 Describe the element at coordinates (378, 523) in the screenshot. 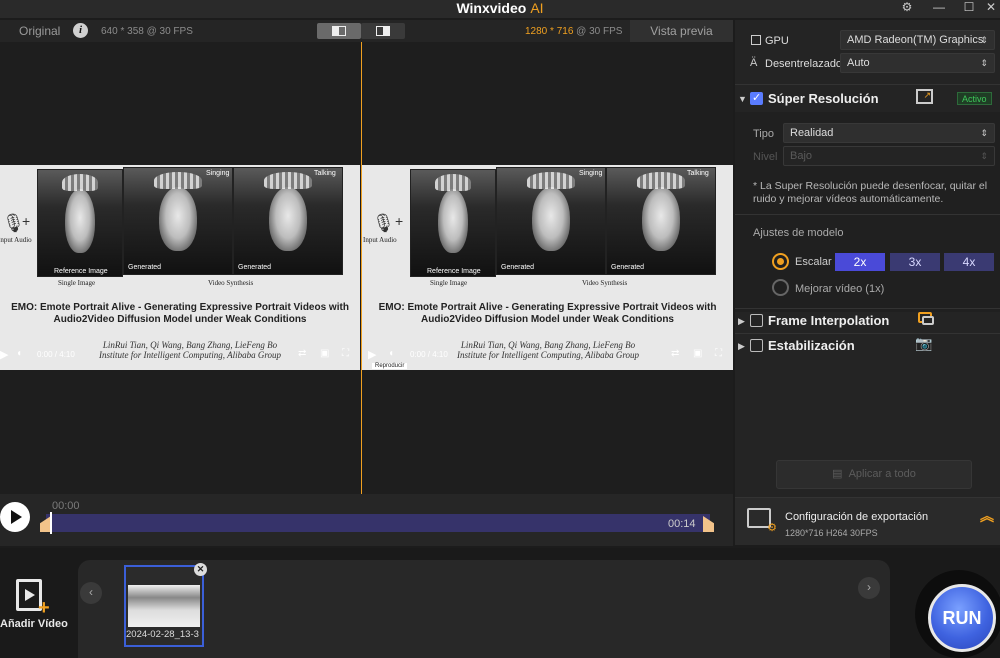

I see `timeline-track` at that location.